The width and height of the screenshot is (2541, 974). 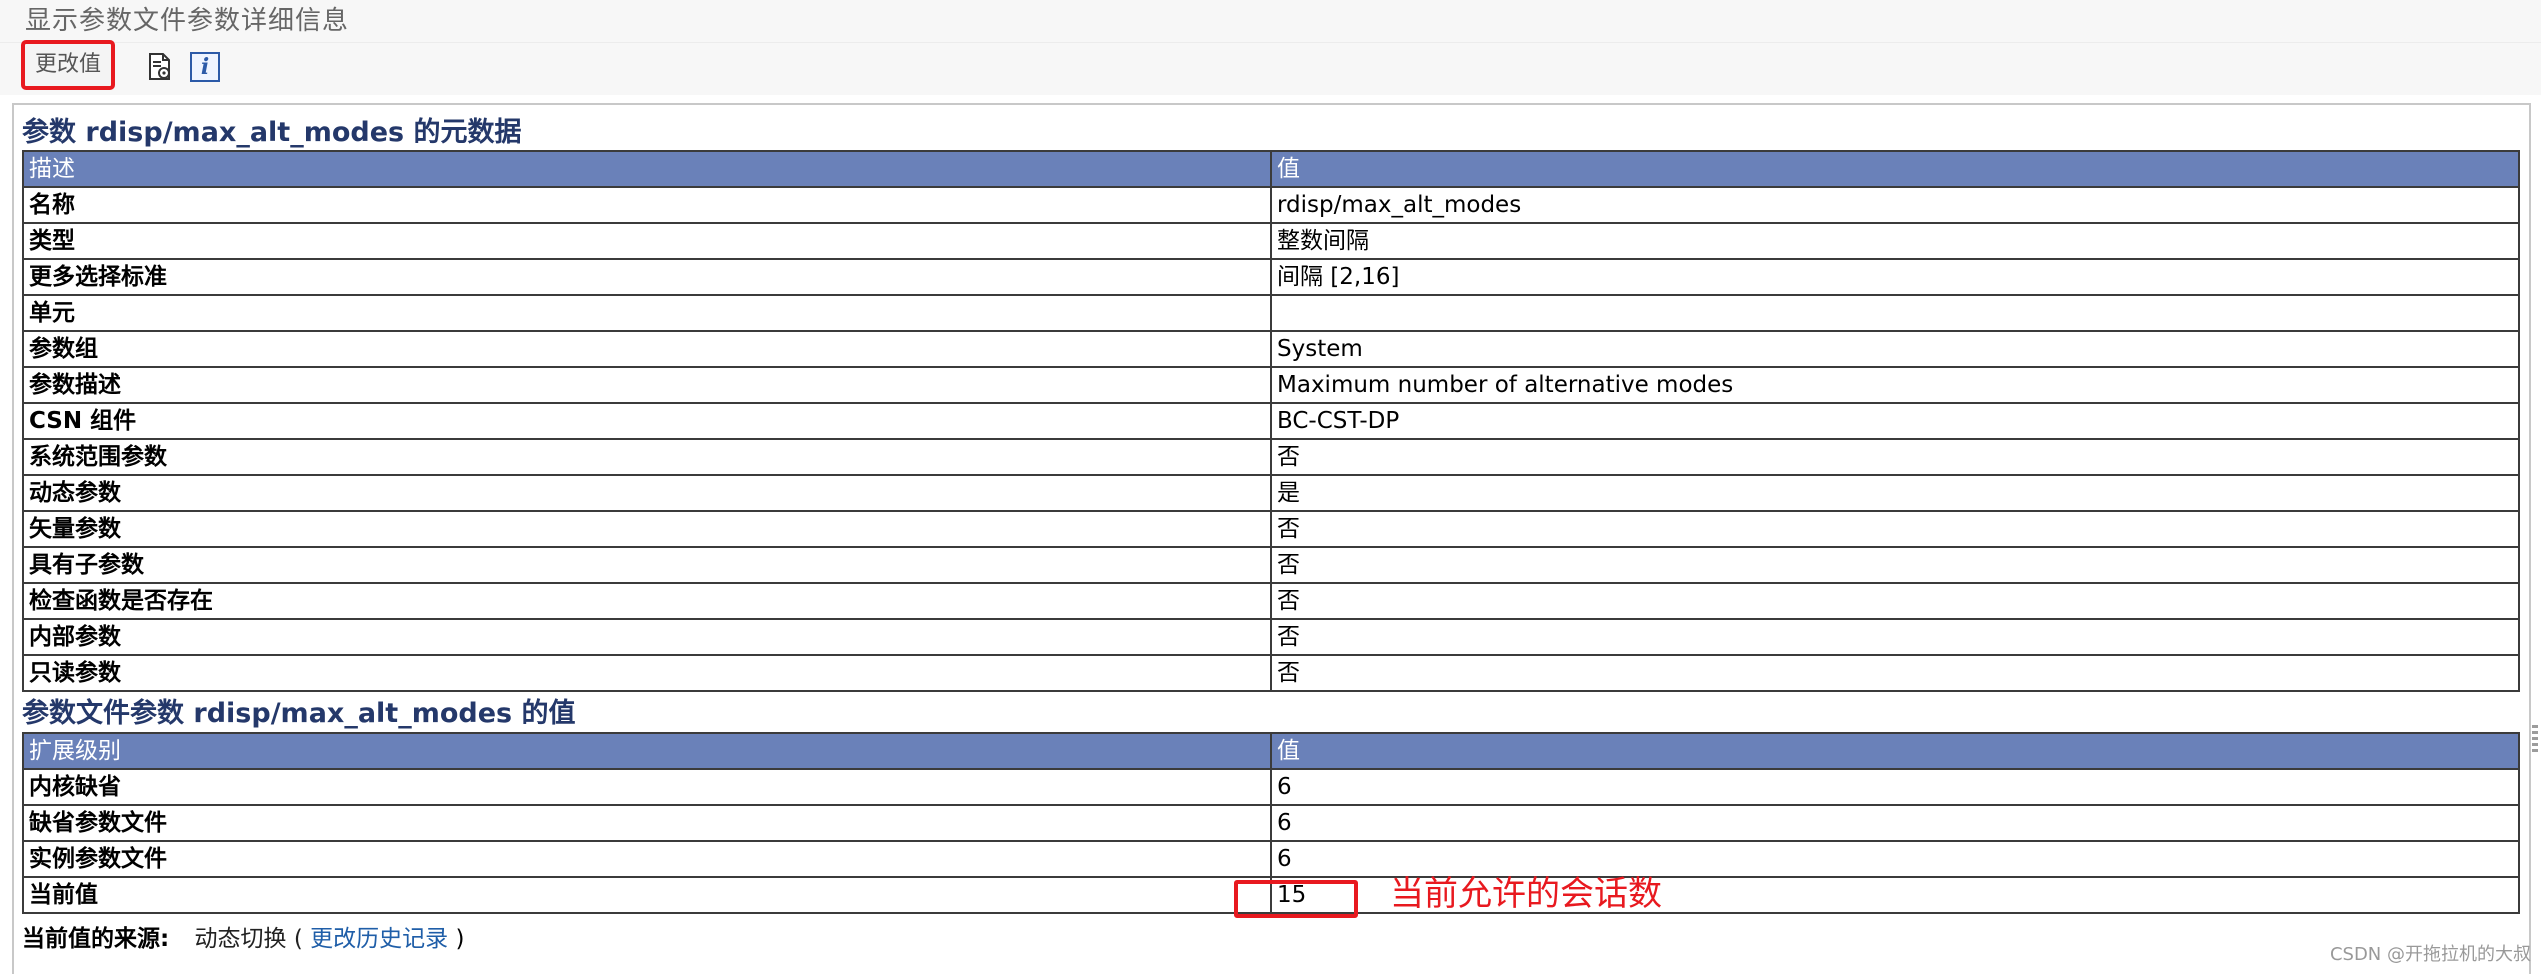 What do you see at coordinates (68, 65) in the screenshot?
I see `change-value-button: 更改值` at bounding box center [68, 65].